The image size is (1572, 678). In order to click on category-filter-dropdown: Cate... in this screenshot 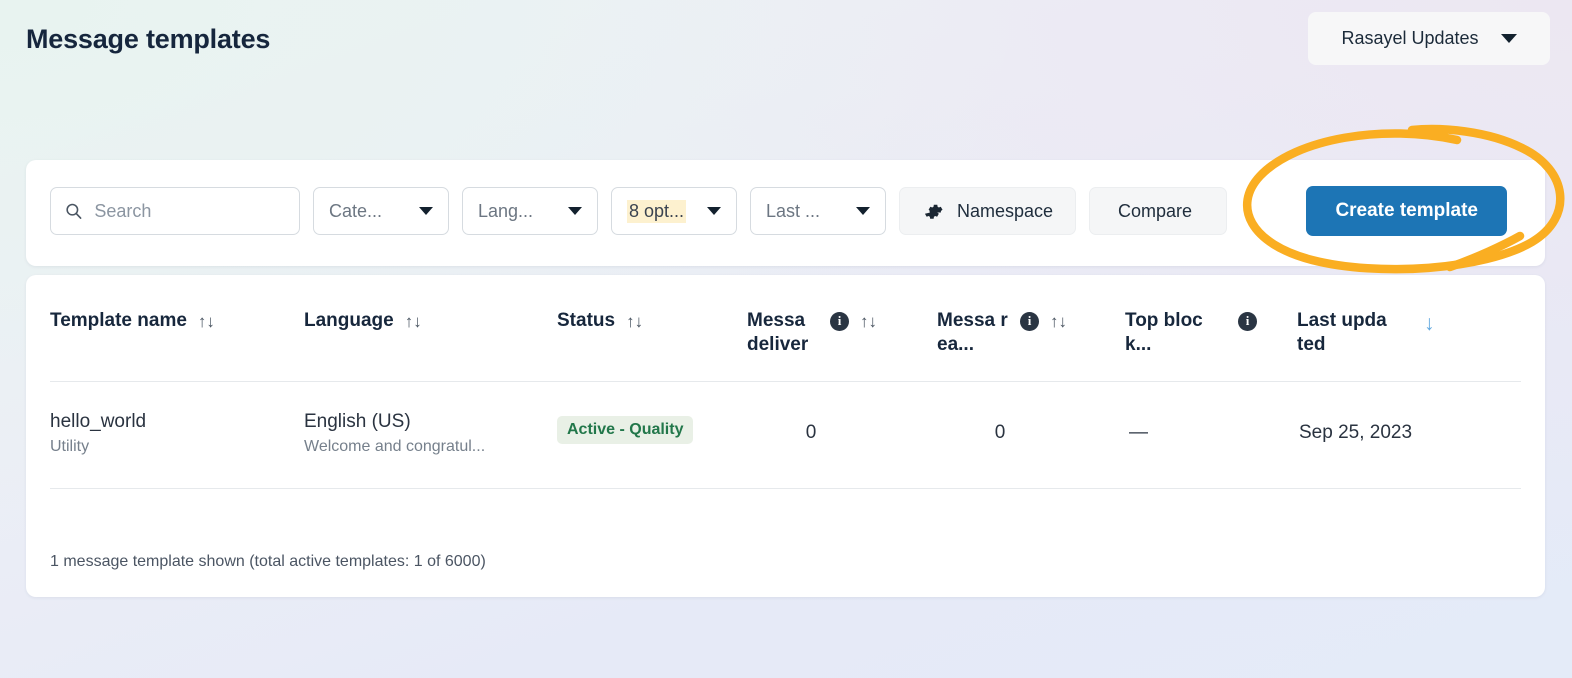, I will do `click(381, 211)`.